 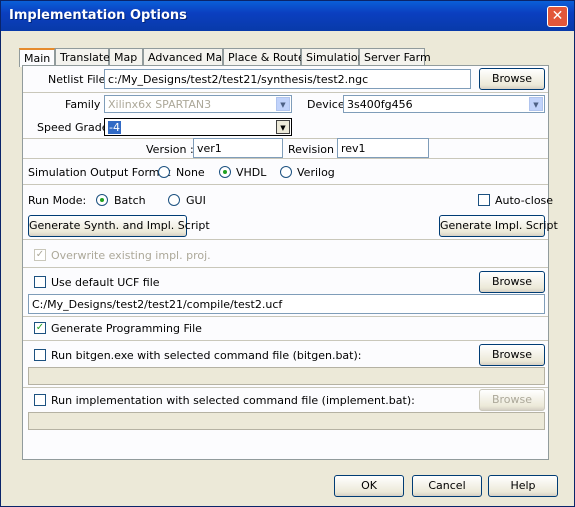 What do you see at coordinates (82, 57) in the screenshot?
I see `tab-translate: Translate` at bounding box center [82, 57].